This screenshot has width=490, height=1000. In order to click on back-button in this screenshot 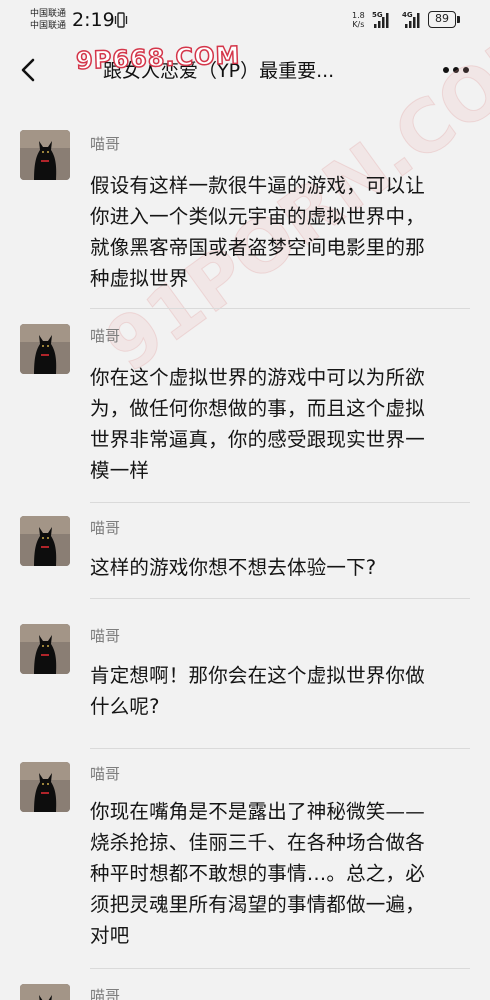, I will do `click(30, 70)`.